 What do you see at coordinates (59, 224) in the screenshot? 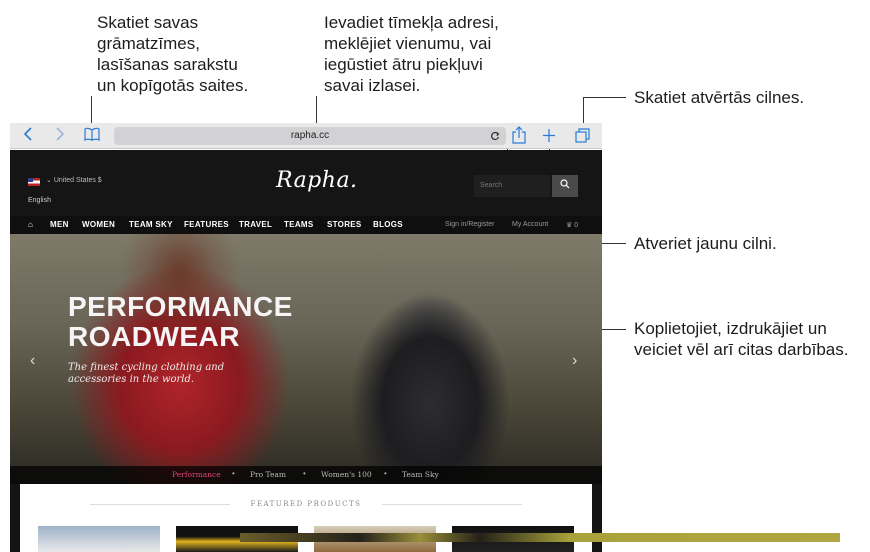
I see `nav-item-men: MEN` at bounding box center [59, 224].